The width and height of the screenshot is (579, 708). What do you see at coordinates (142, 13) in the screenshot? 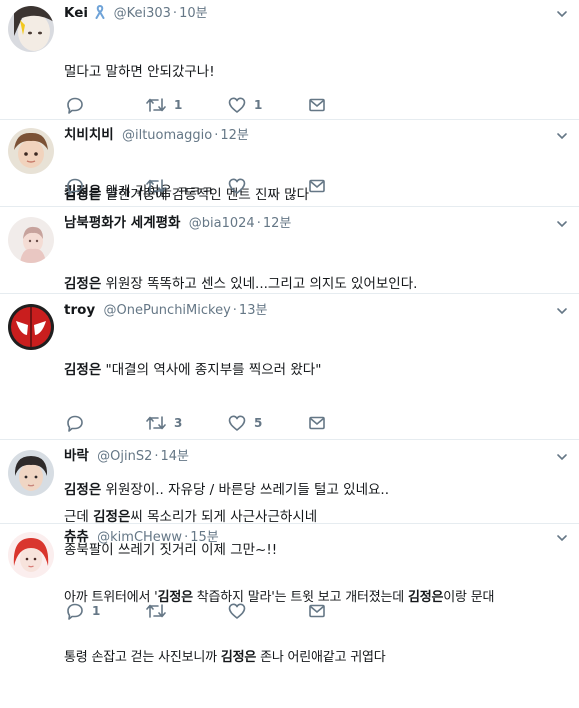
I see `user-handle: @Kei303` at bounding box center [142, 13].